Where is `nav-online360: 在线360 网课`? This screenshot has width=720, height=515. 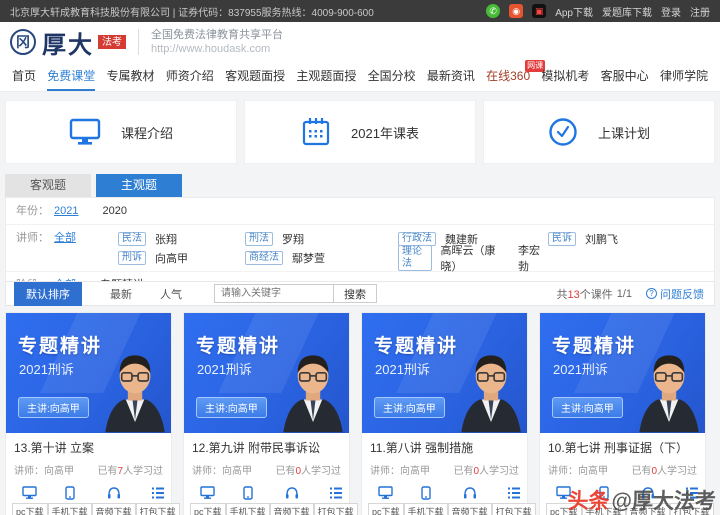
nav-online360: 在线360 网课 is located at coordinates (516, 75).